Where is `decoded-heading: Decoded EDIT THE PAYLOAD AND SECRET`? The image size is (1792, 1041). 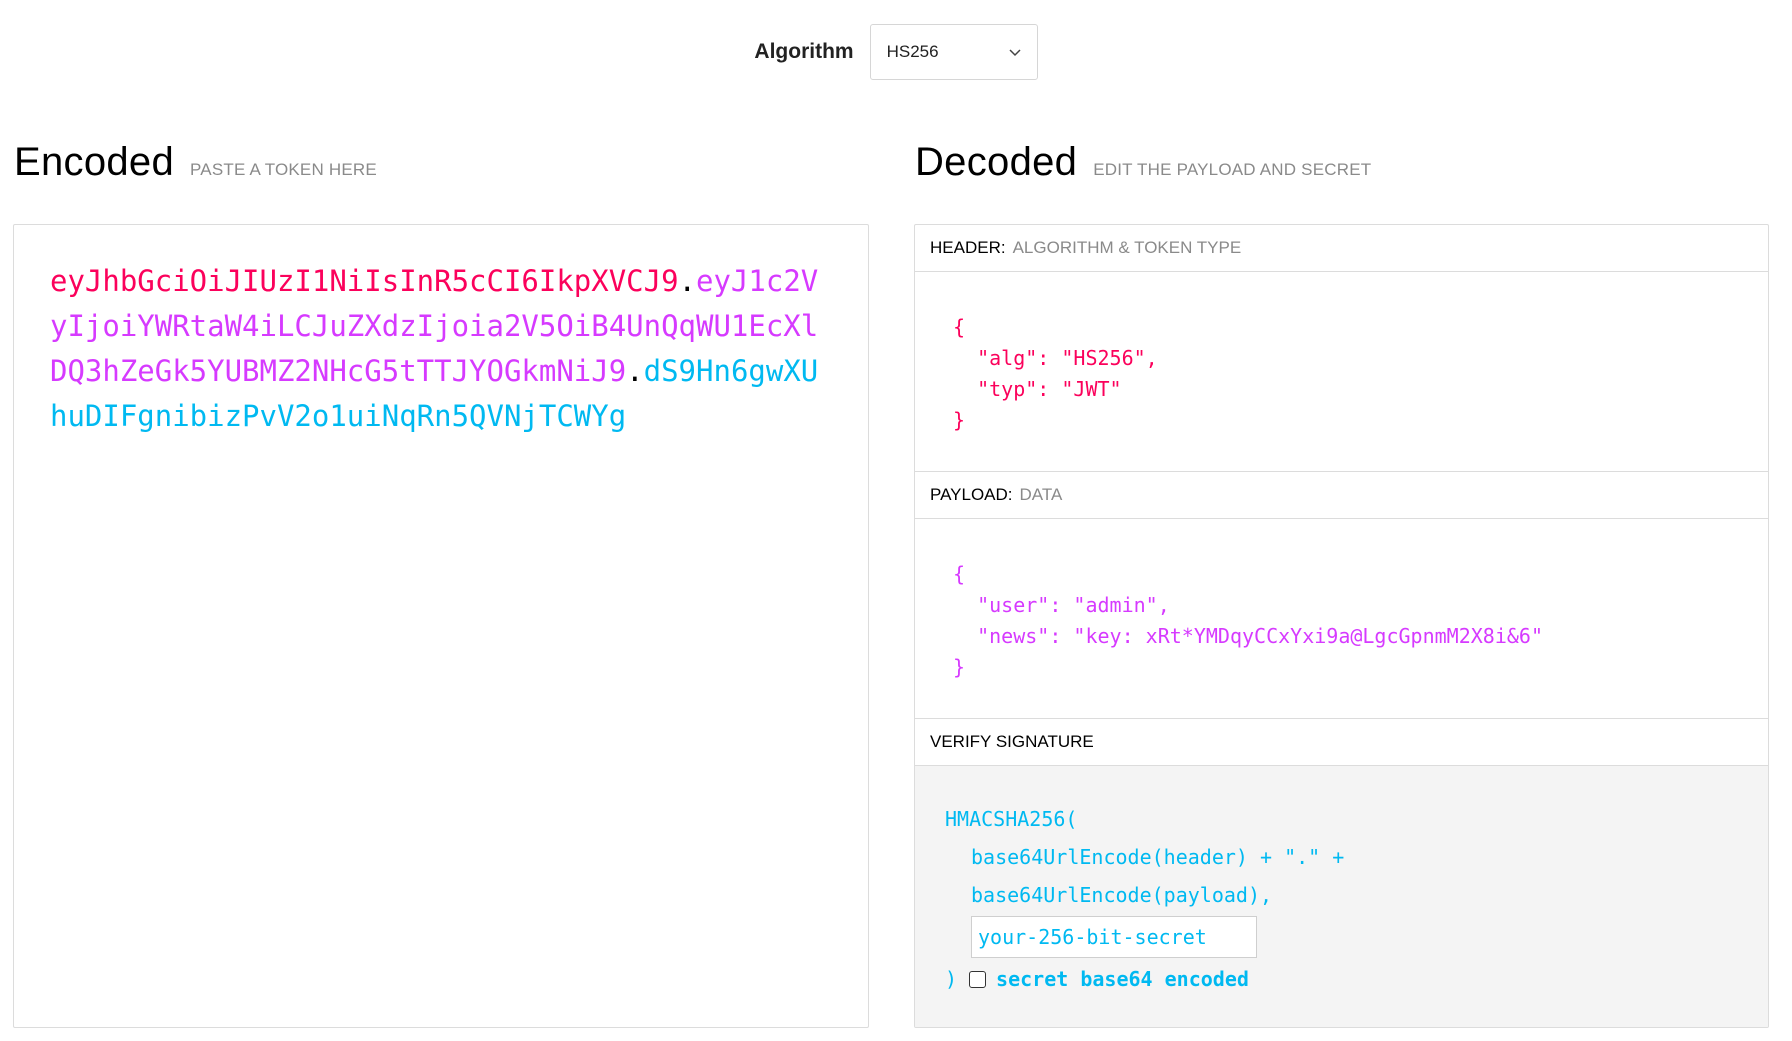
decoded-heading: Decoded EDIT THE PAYLOAD AND SECRET is located at coordinates (1143, 162).